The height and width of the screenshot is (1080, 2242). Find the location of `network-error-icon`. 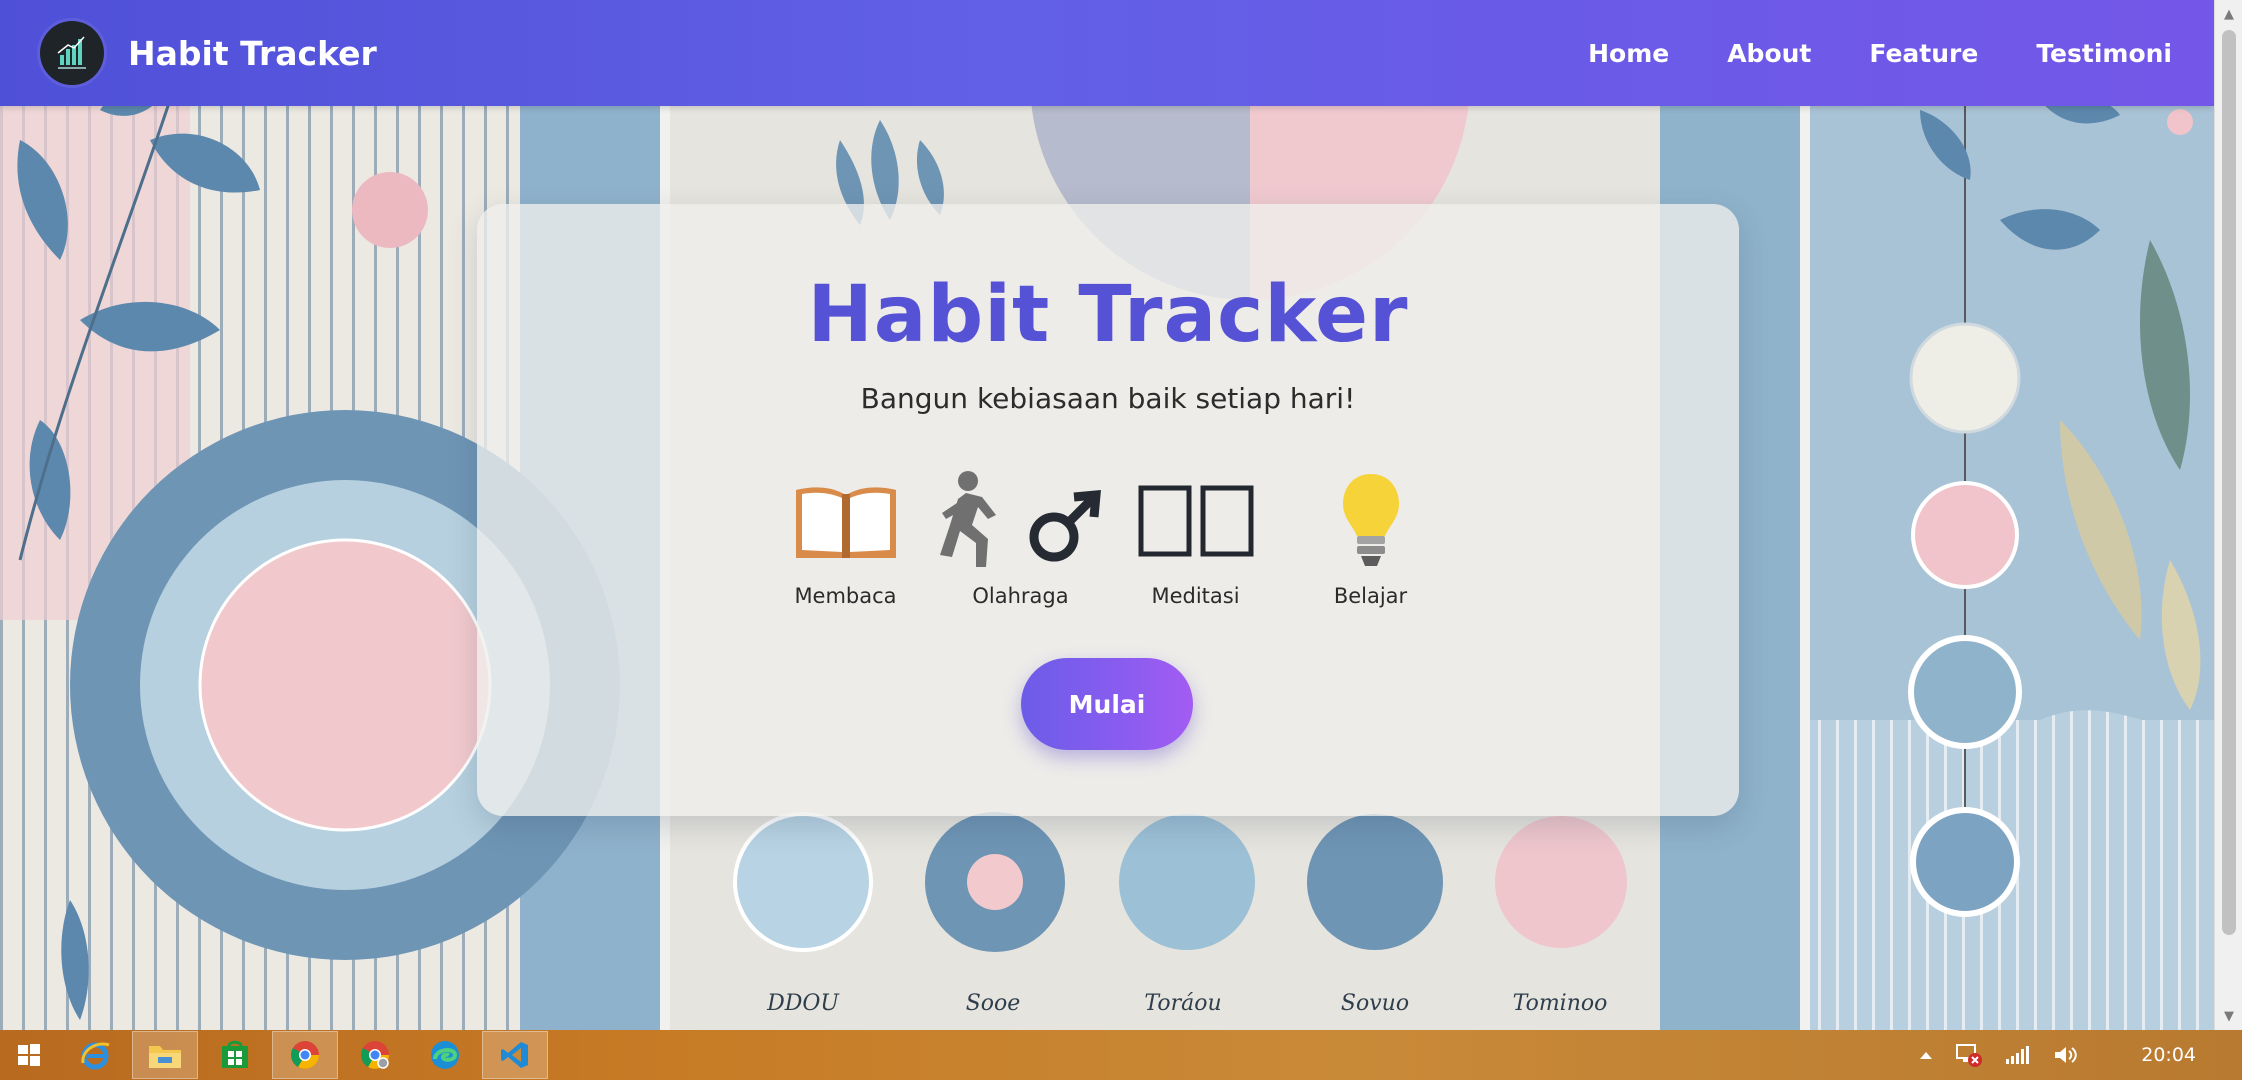

network-error-icon is located at coordinates (1969, 1055).